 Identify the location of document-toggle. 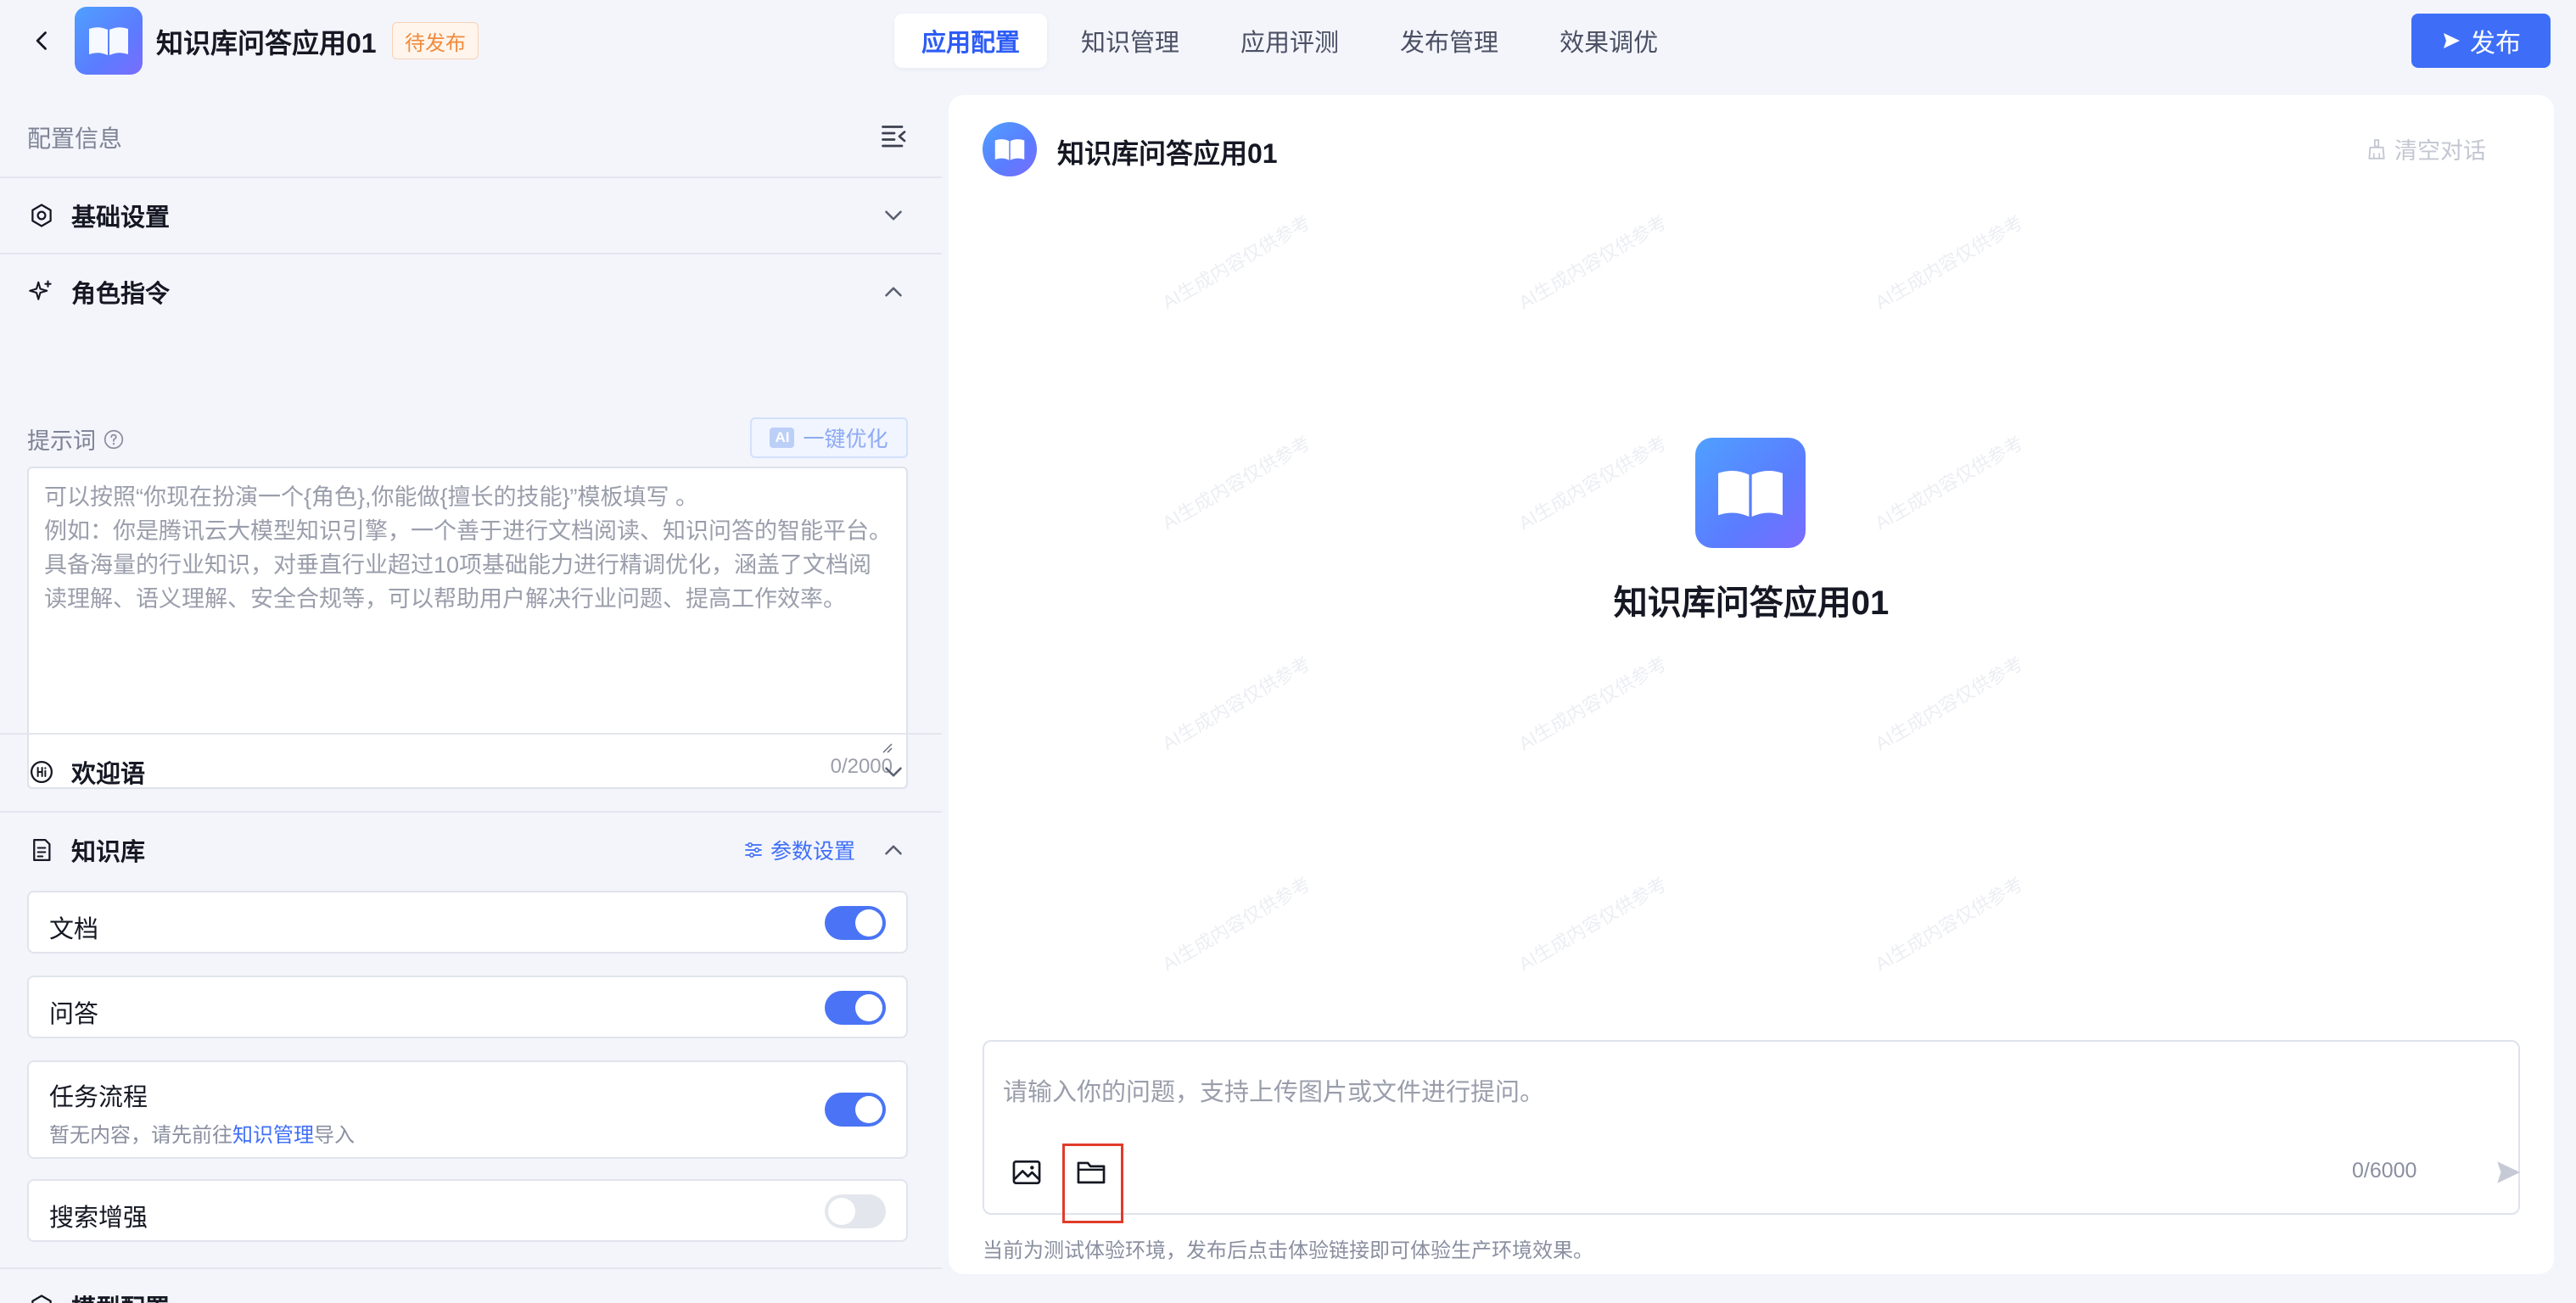
(856, 923).